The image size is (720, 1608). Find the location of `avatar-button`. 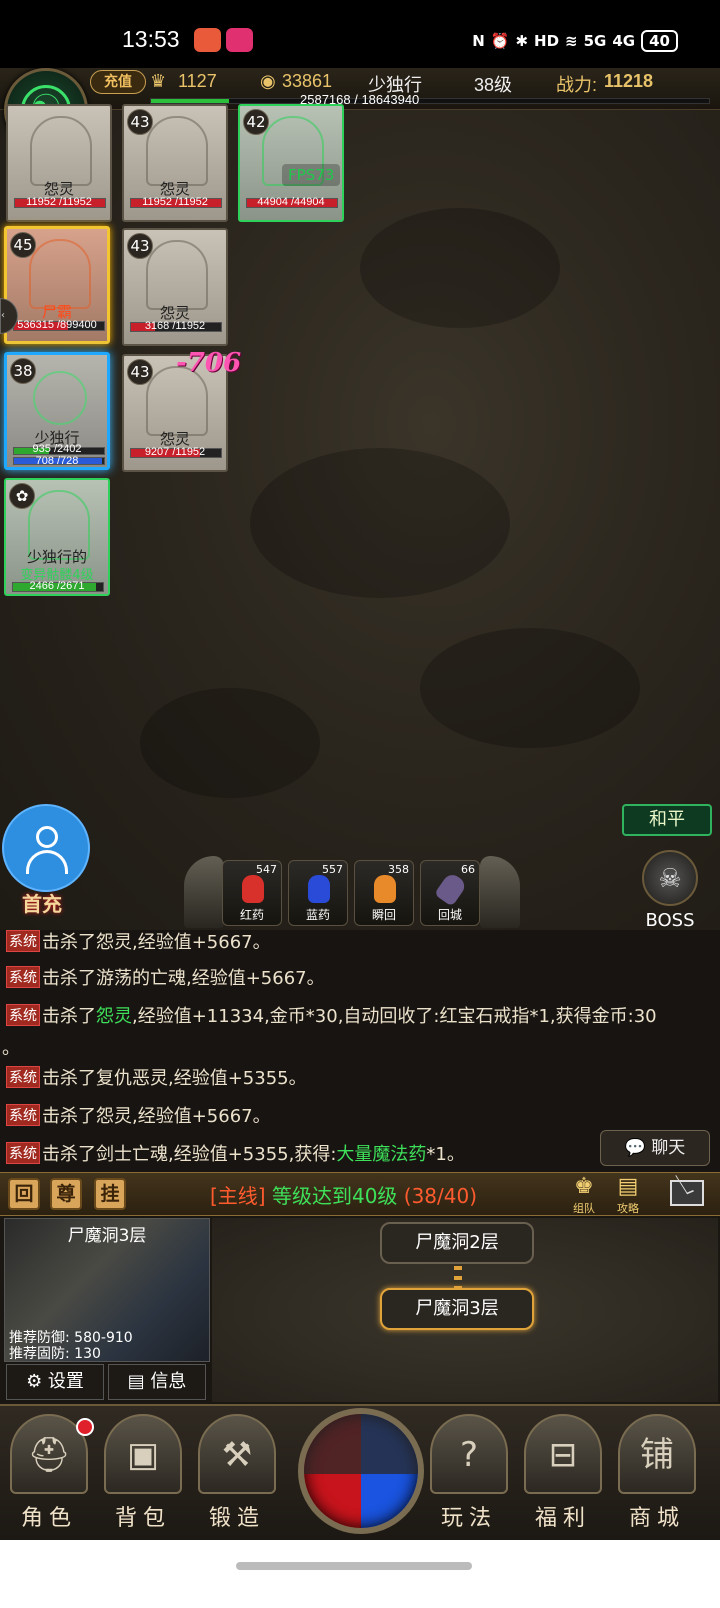

avatar-button is located at coordinates (46, 848).